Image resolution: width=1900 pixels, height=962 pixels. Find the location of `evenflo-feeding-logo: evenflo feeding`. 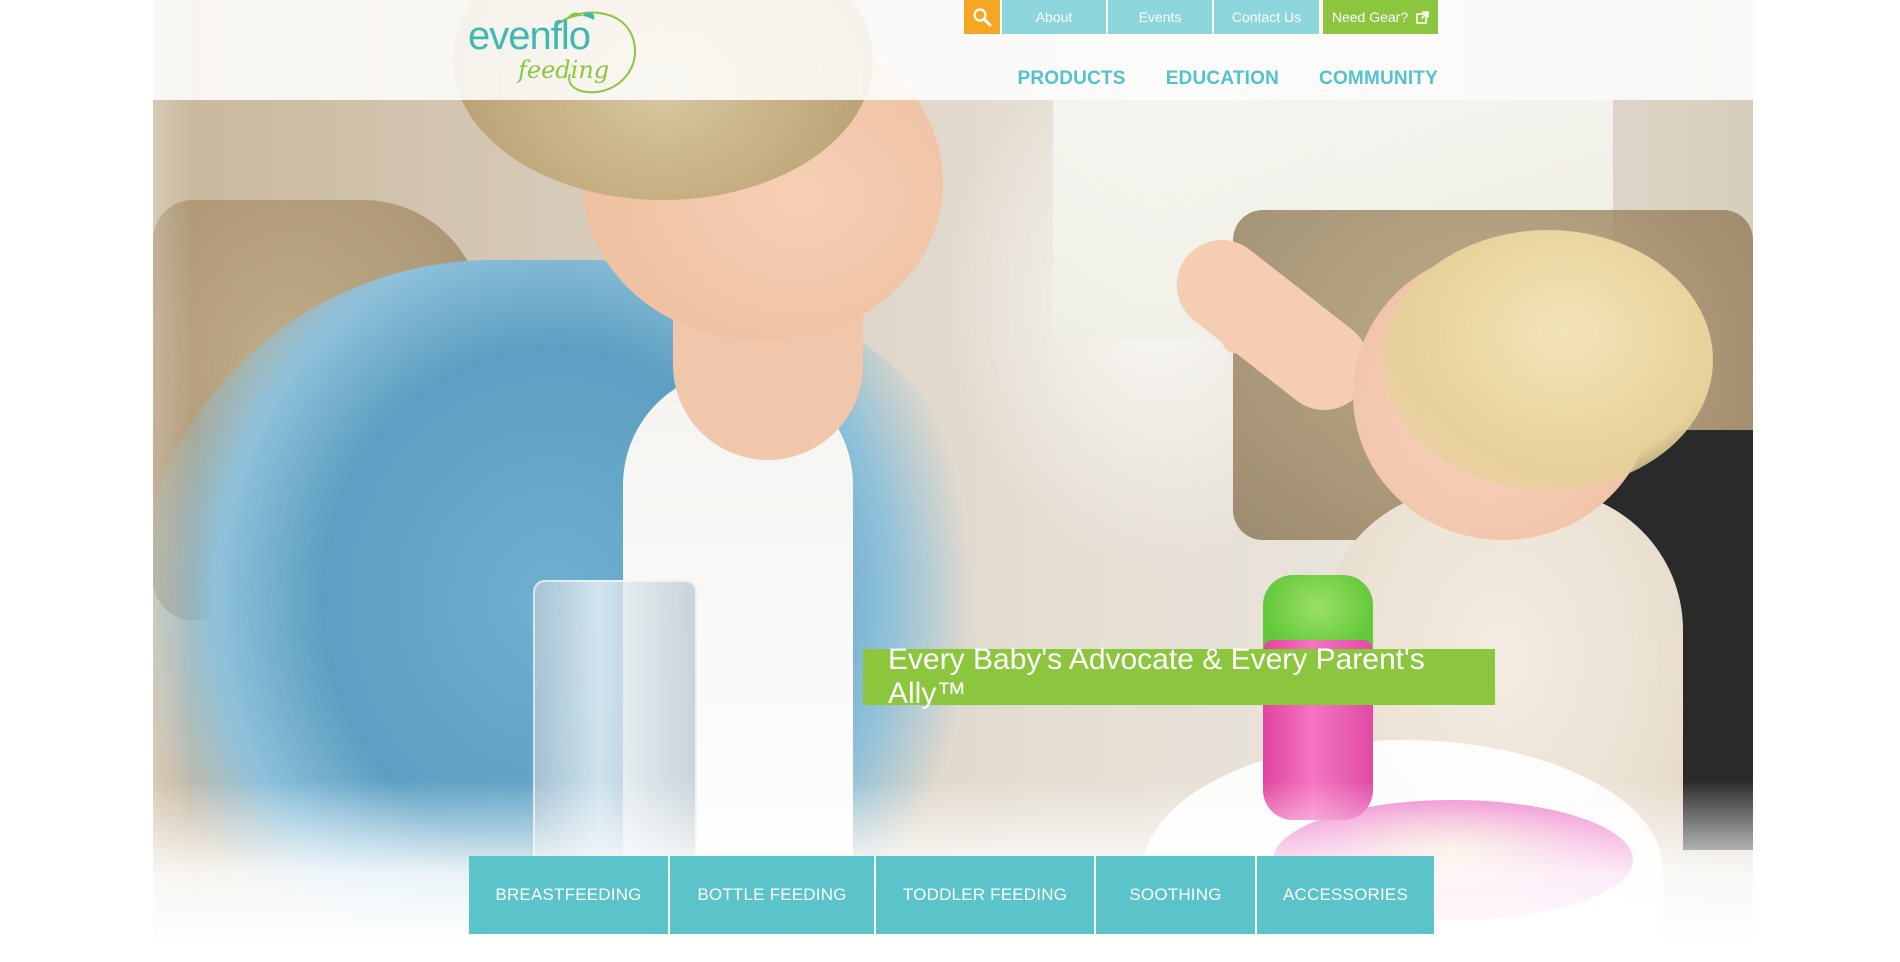

evenflo-feeding-logo: evenflo feeding is located at coordinates (551, 51).